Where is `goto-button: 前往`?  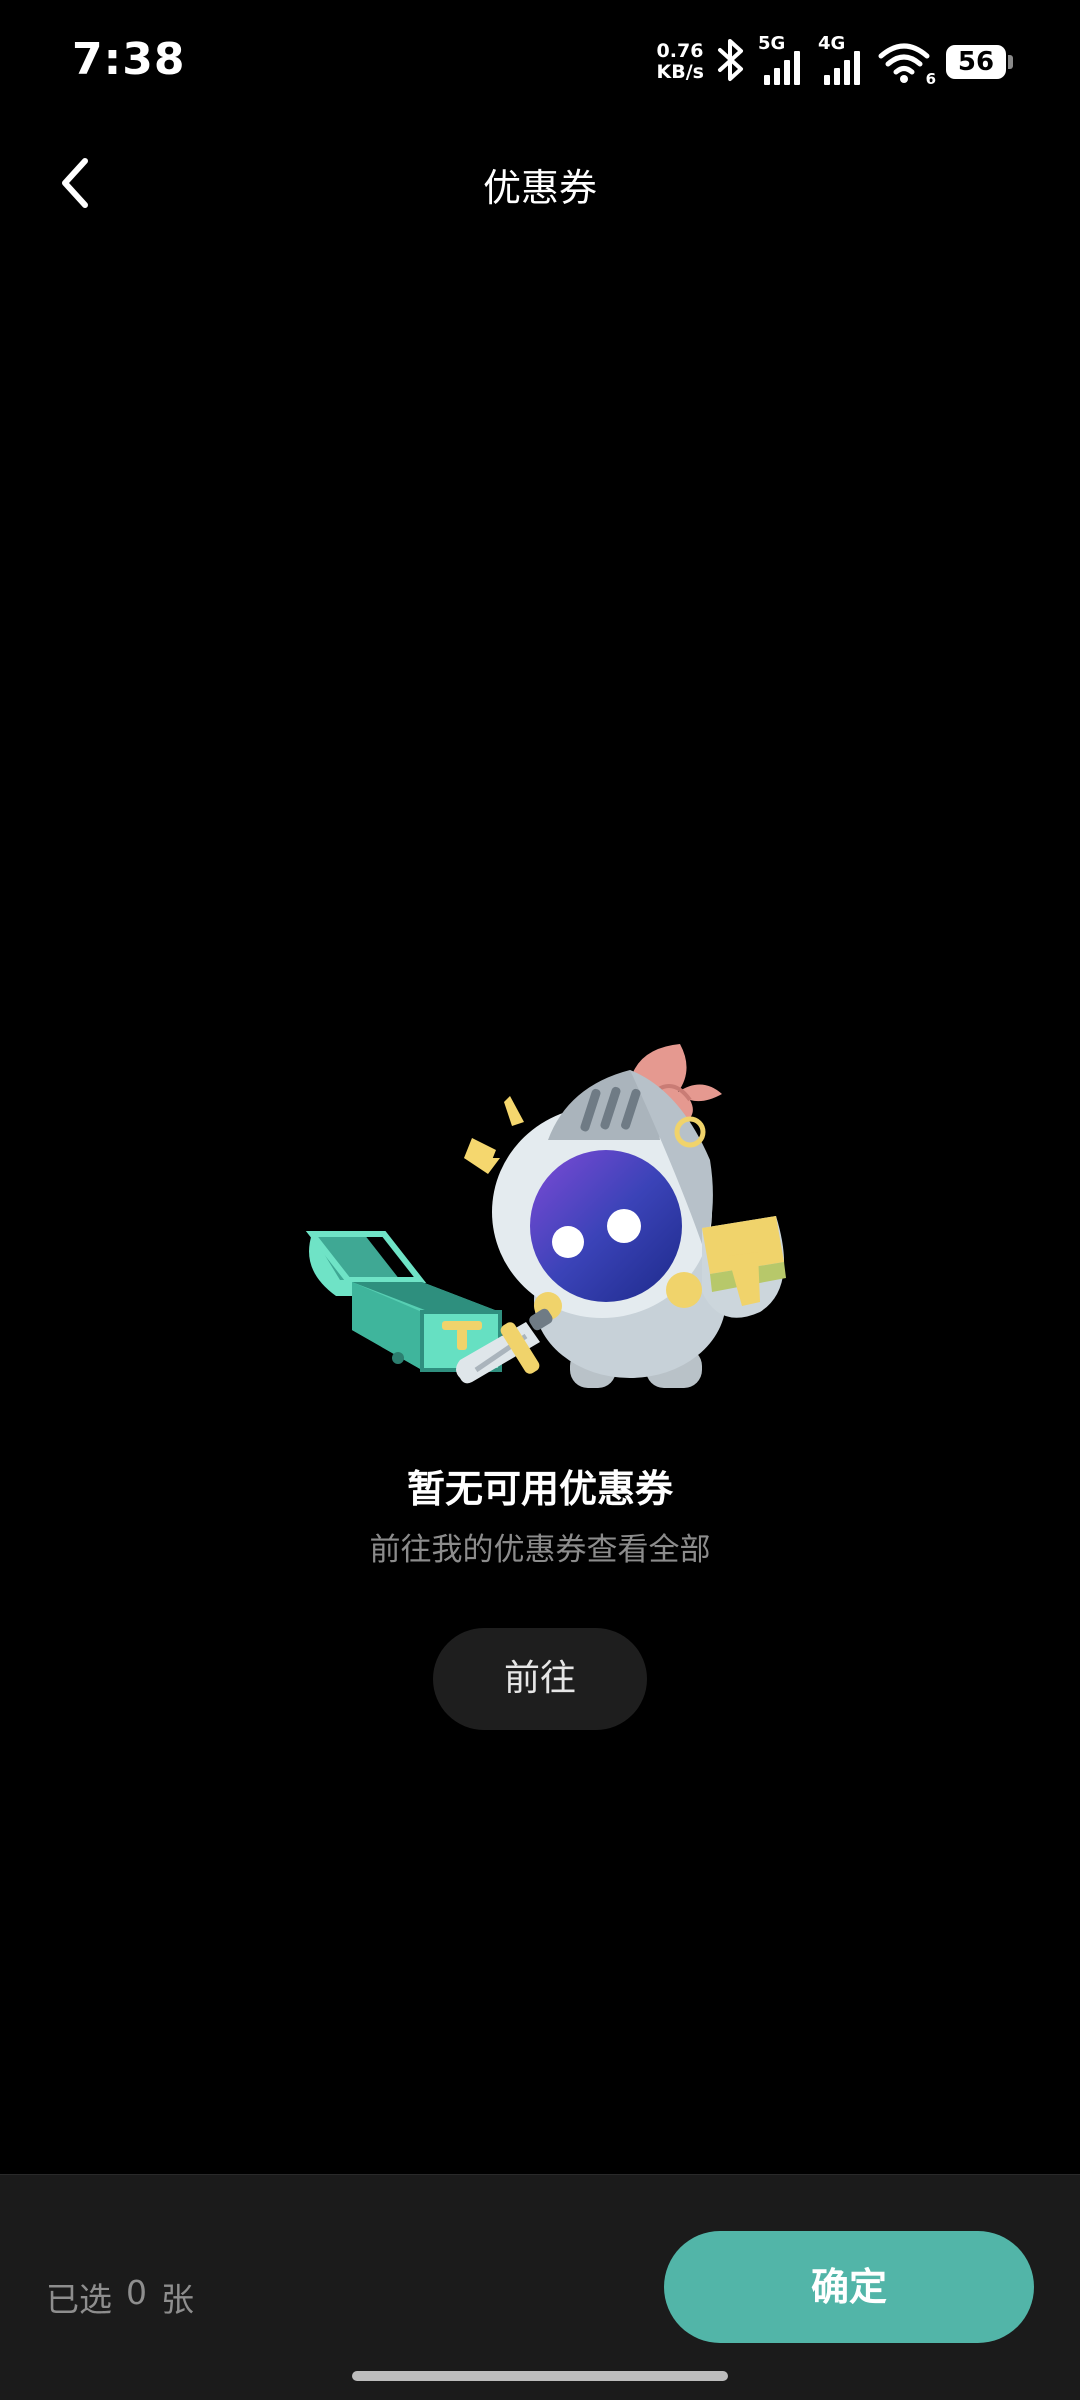 goto-button: 前往 is located at coordinates (540, 1679).